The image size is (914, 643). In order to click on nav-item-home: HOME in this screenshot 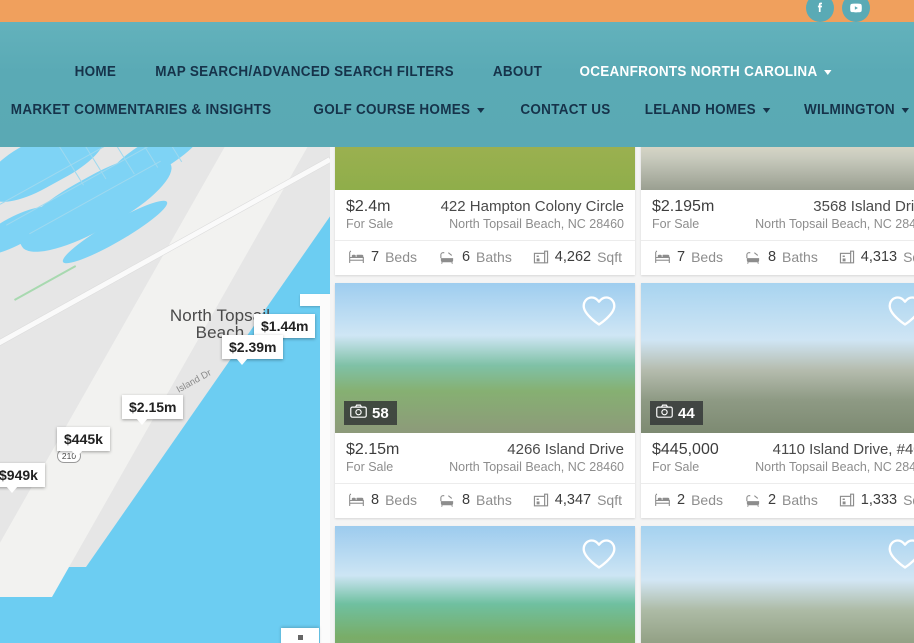, I will do `click(96, 72)`.